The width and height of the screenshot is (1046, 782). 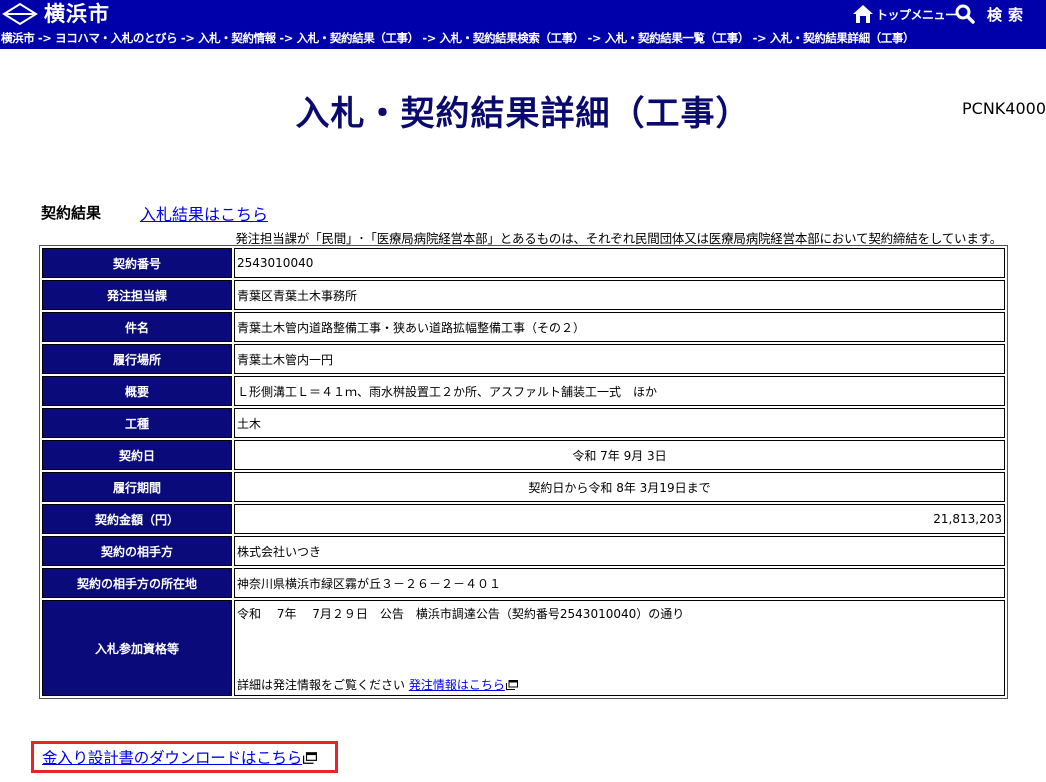 What do you see at coordinates (77, 14) in the screenshot?
I see `site-name: 横浜市` at bounding box center [77, 14].